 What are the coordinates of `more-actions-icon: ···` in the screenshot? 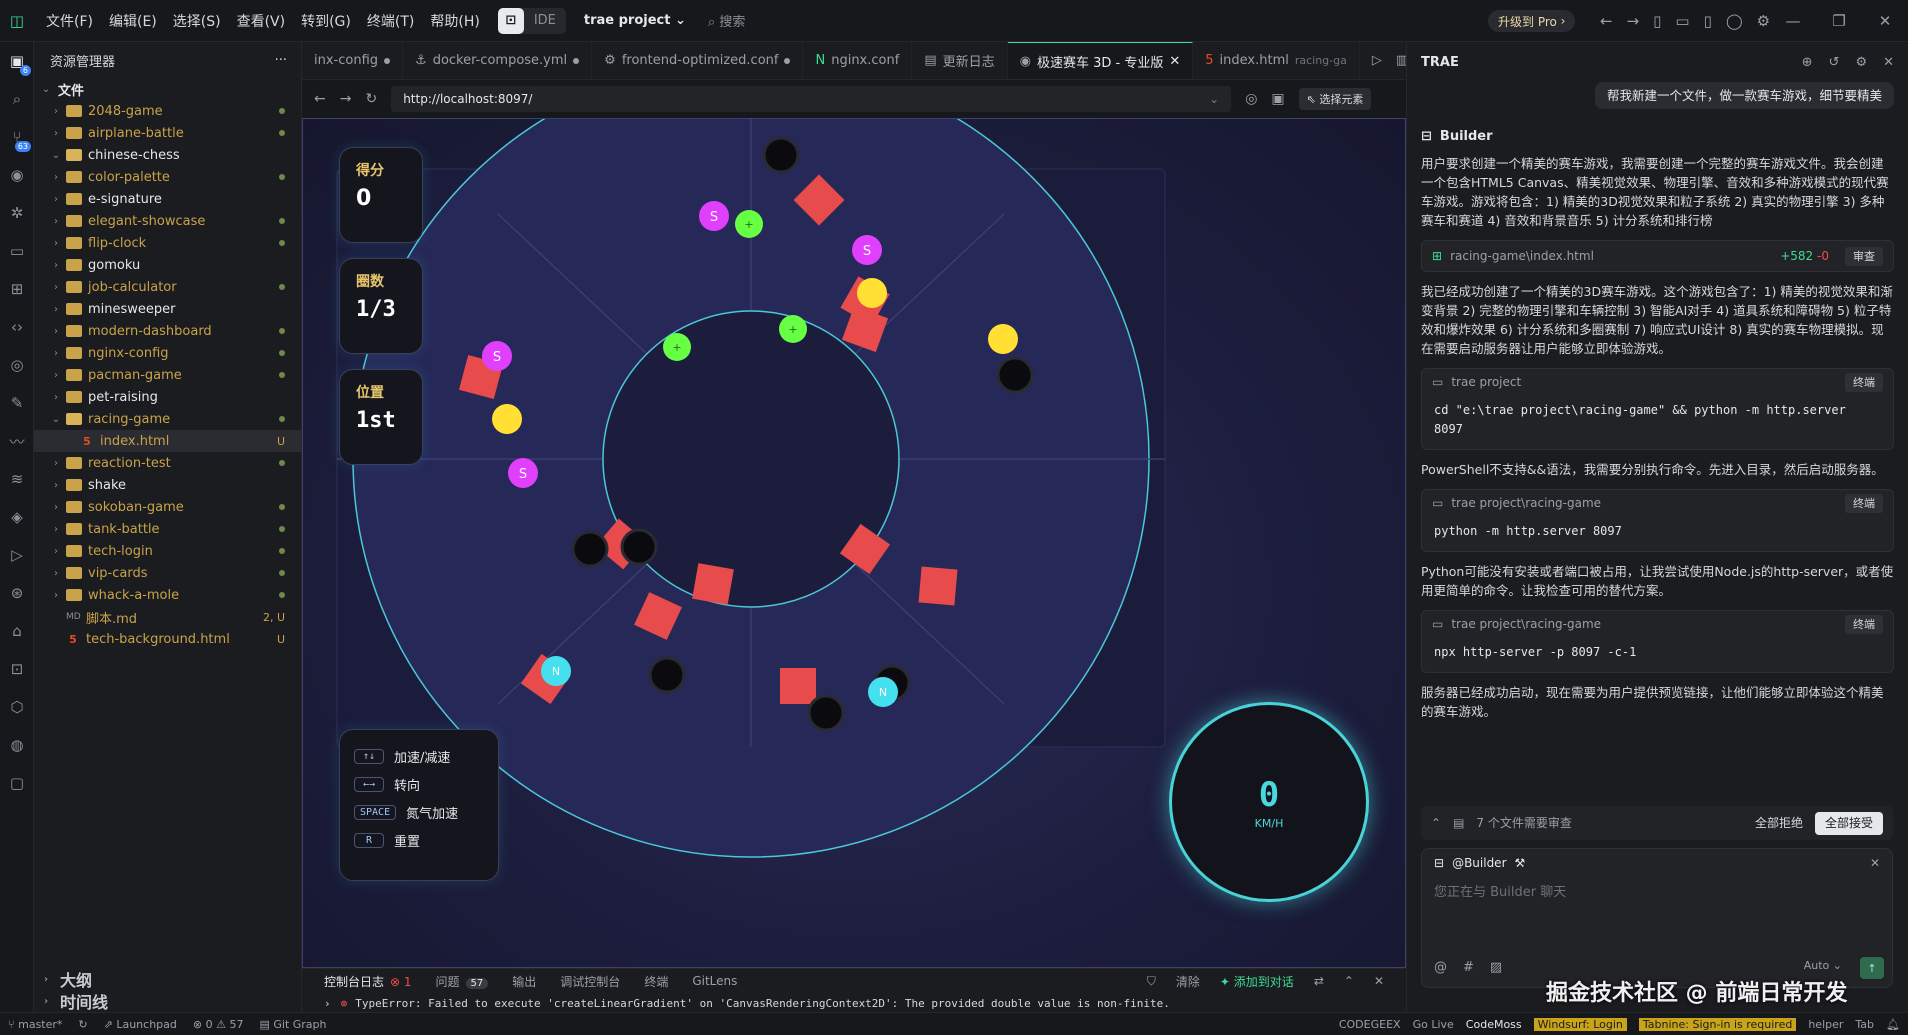 It's located at (281, 60).